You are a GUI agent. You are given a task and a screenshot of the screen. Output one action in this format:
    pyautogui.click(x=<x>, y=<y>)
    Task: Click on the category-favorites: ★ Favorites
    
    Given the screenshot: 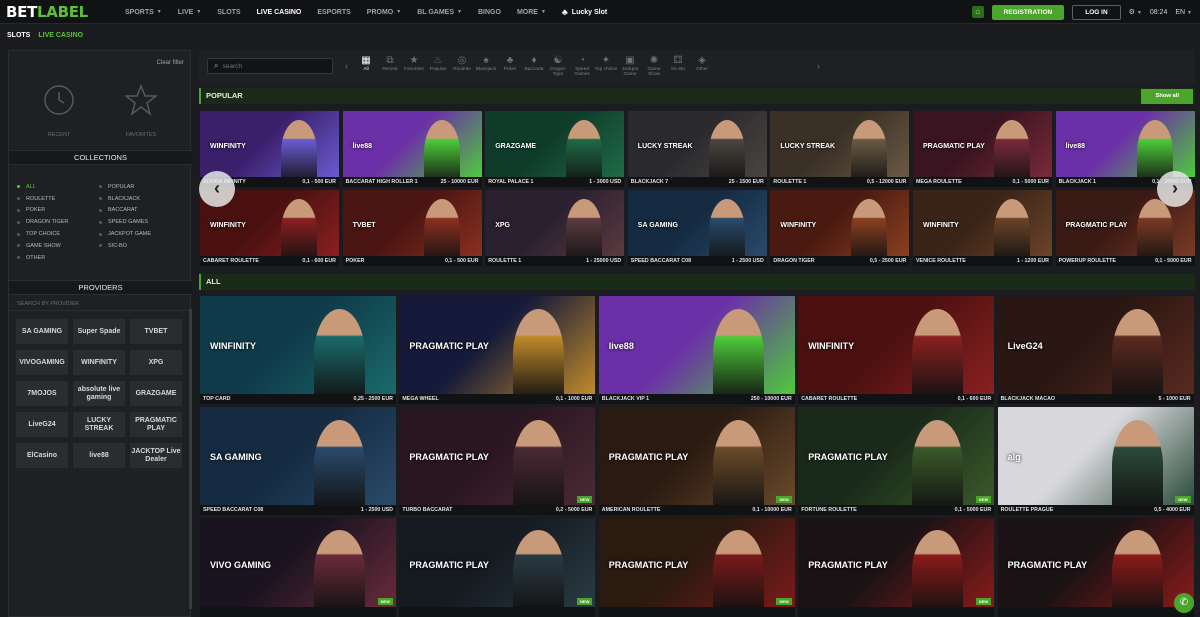 What is the action you would take?
    pyautogui.click(x=414, y=65)
    